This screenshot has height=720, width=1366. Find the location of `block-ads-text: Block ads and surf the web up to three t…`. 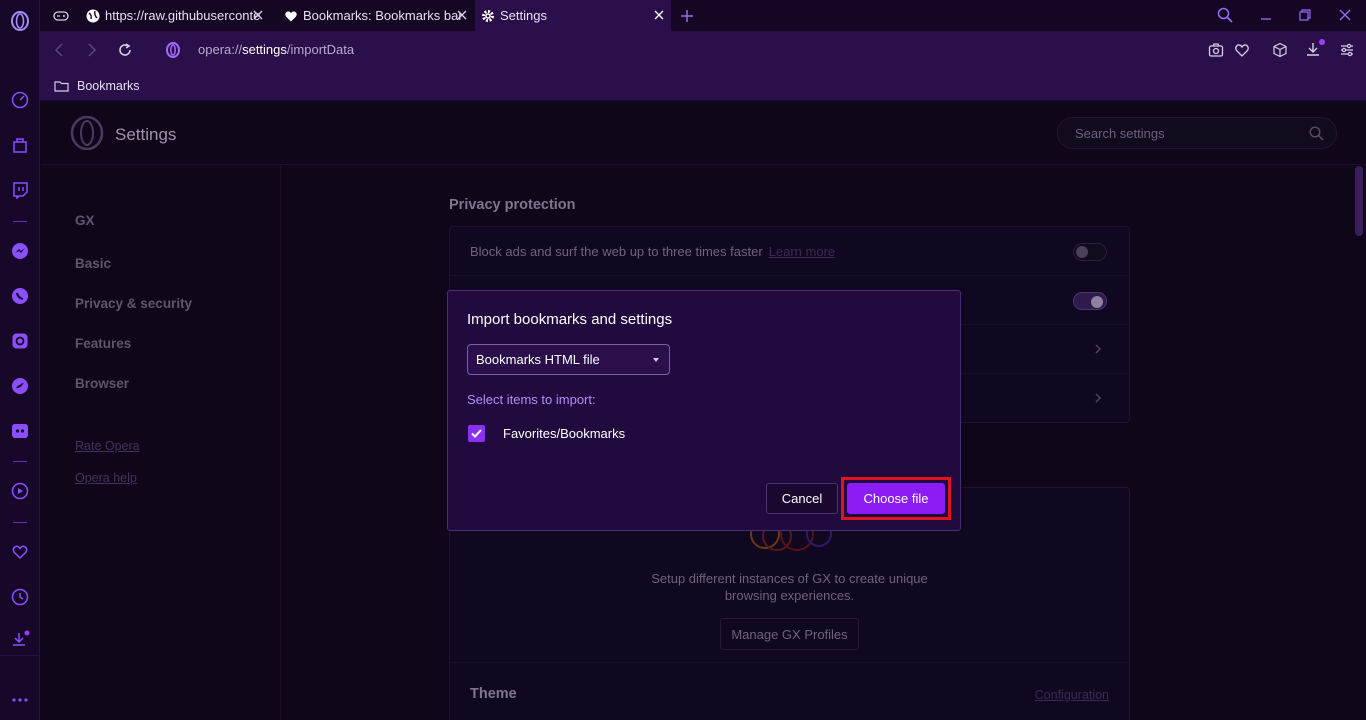

block-ads-text: Block ads and surf the web up to three t… is located at coordinates (652, 251).